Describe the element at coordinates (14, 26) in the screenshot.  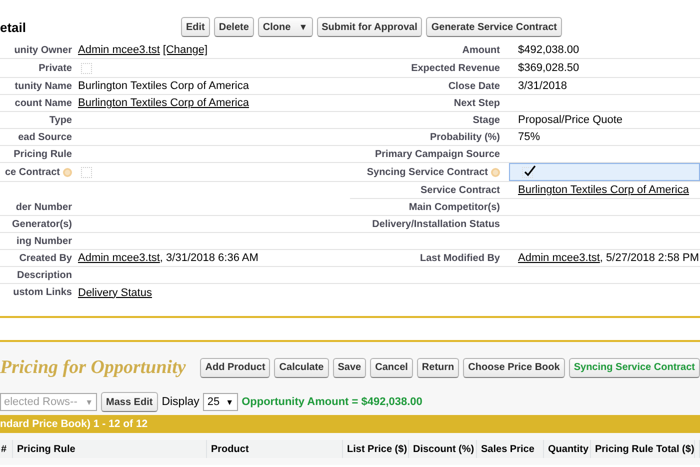
I see `section-title: etail` at that location.